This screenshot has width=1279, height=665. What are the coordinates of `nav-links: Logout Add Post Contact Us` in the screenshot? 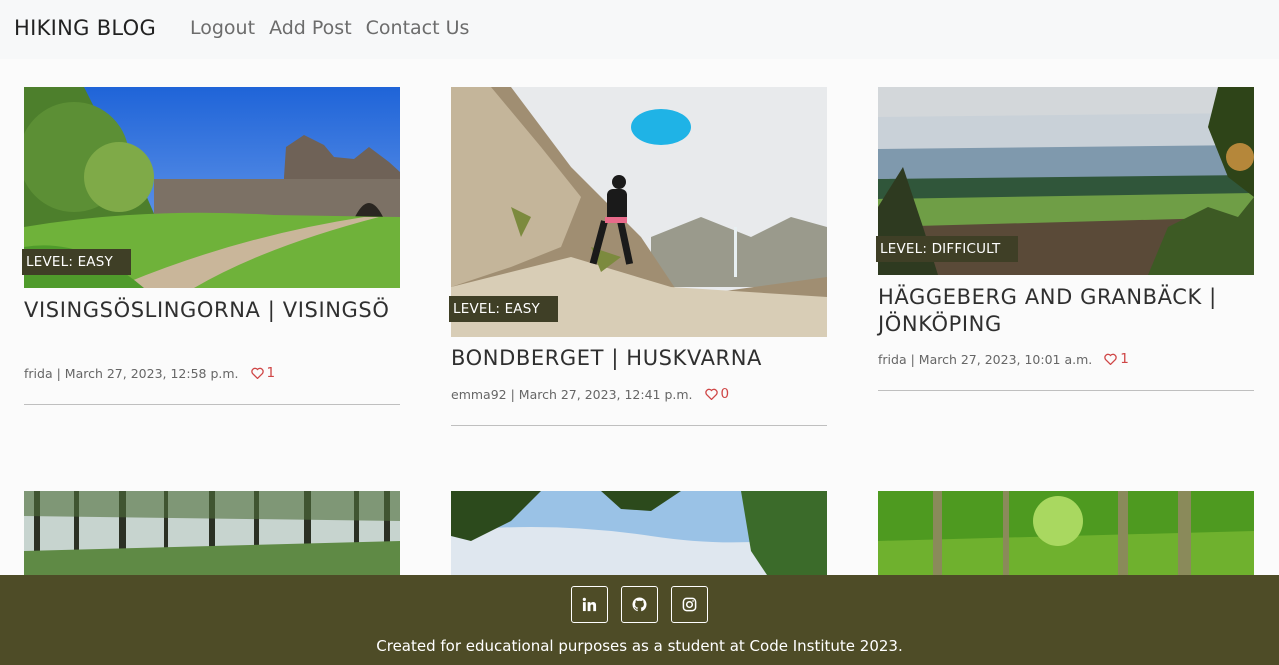 It's located at (329, 28).